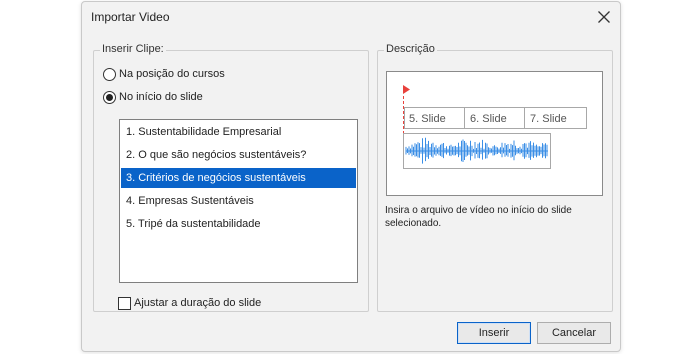  I want to click on slide-list-item: 4. Empresas Sustentáveis, so click(238, 201).